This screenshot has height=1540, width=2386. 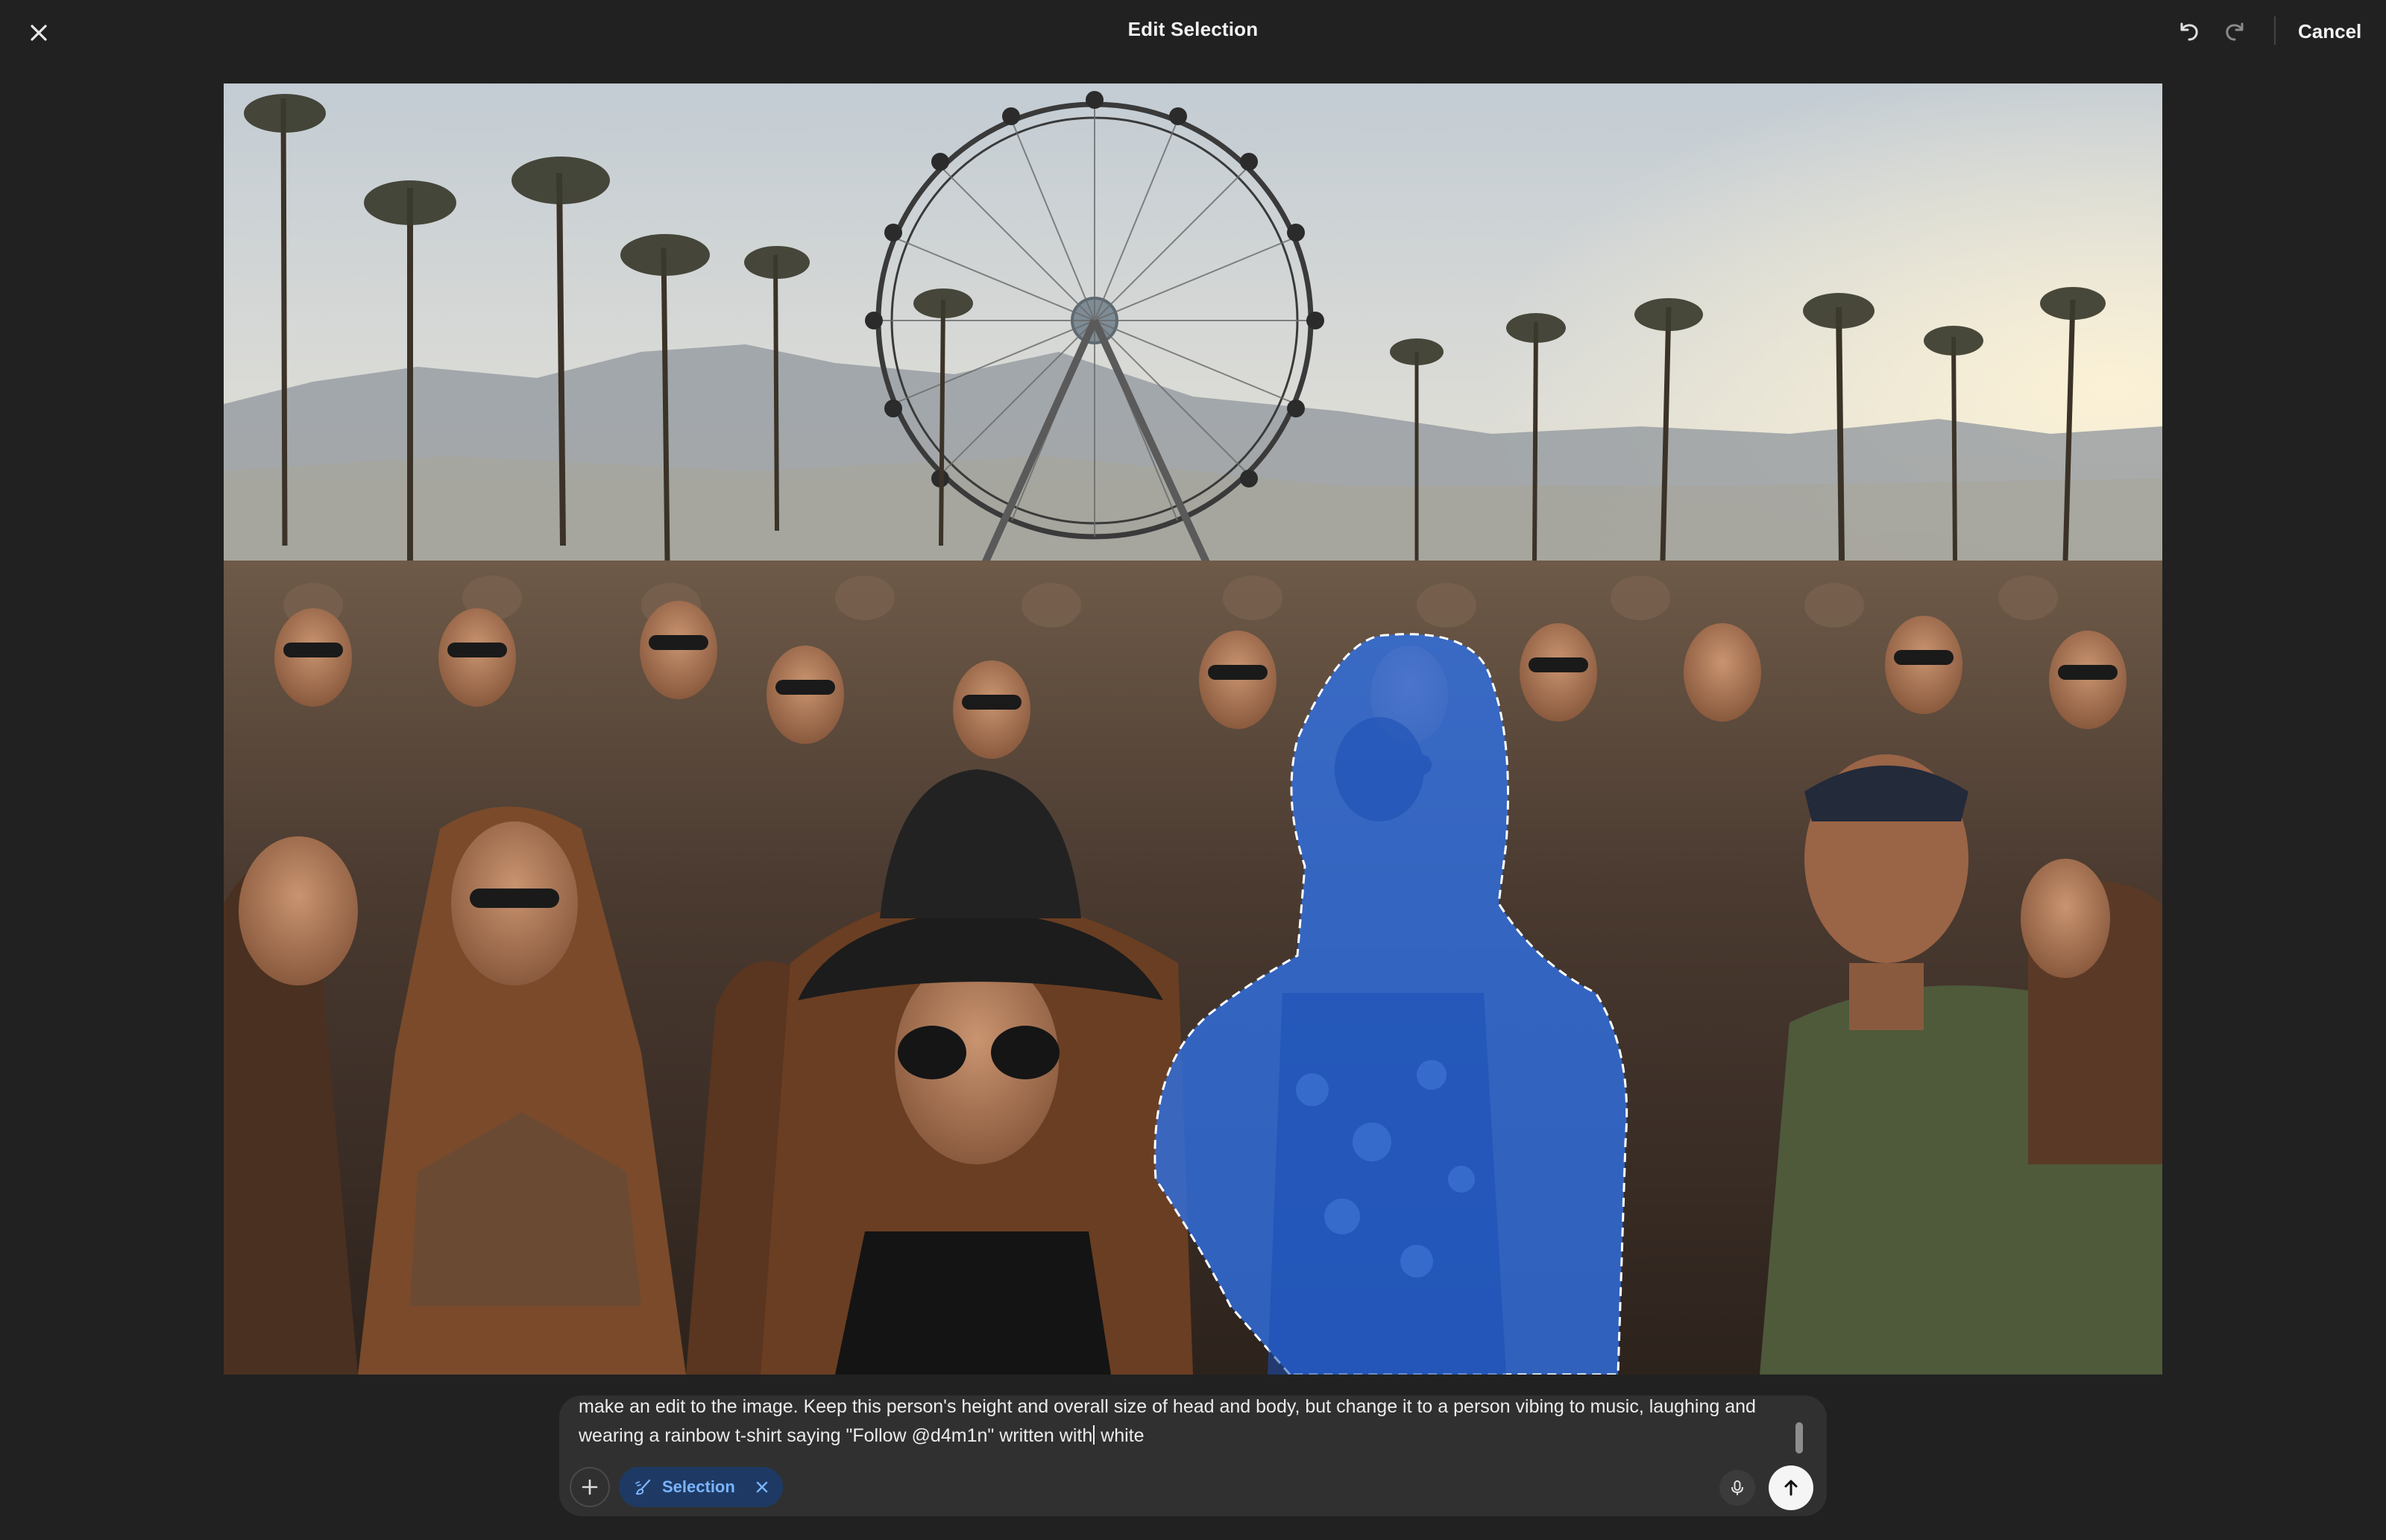 What do you see at coordinates (1120, 1435) in the screenshot?
I see `prompt-text-after-caret: white` at bounding box center [1120, 1435].